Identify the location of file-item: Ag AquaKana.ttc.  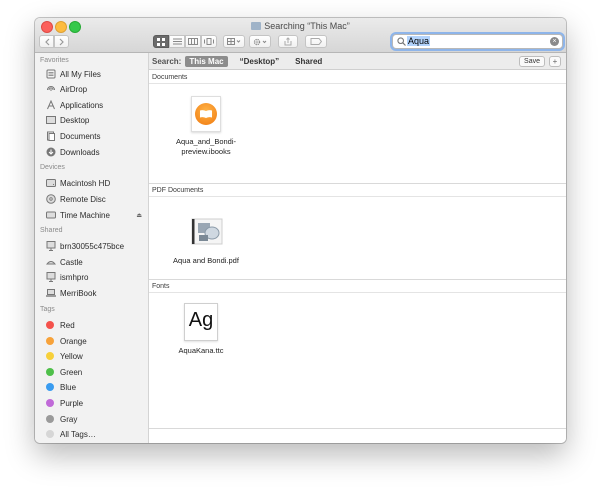
(201, 329).